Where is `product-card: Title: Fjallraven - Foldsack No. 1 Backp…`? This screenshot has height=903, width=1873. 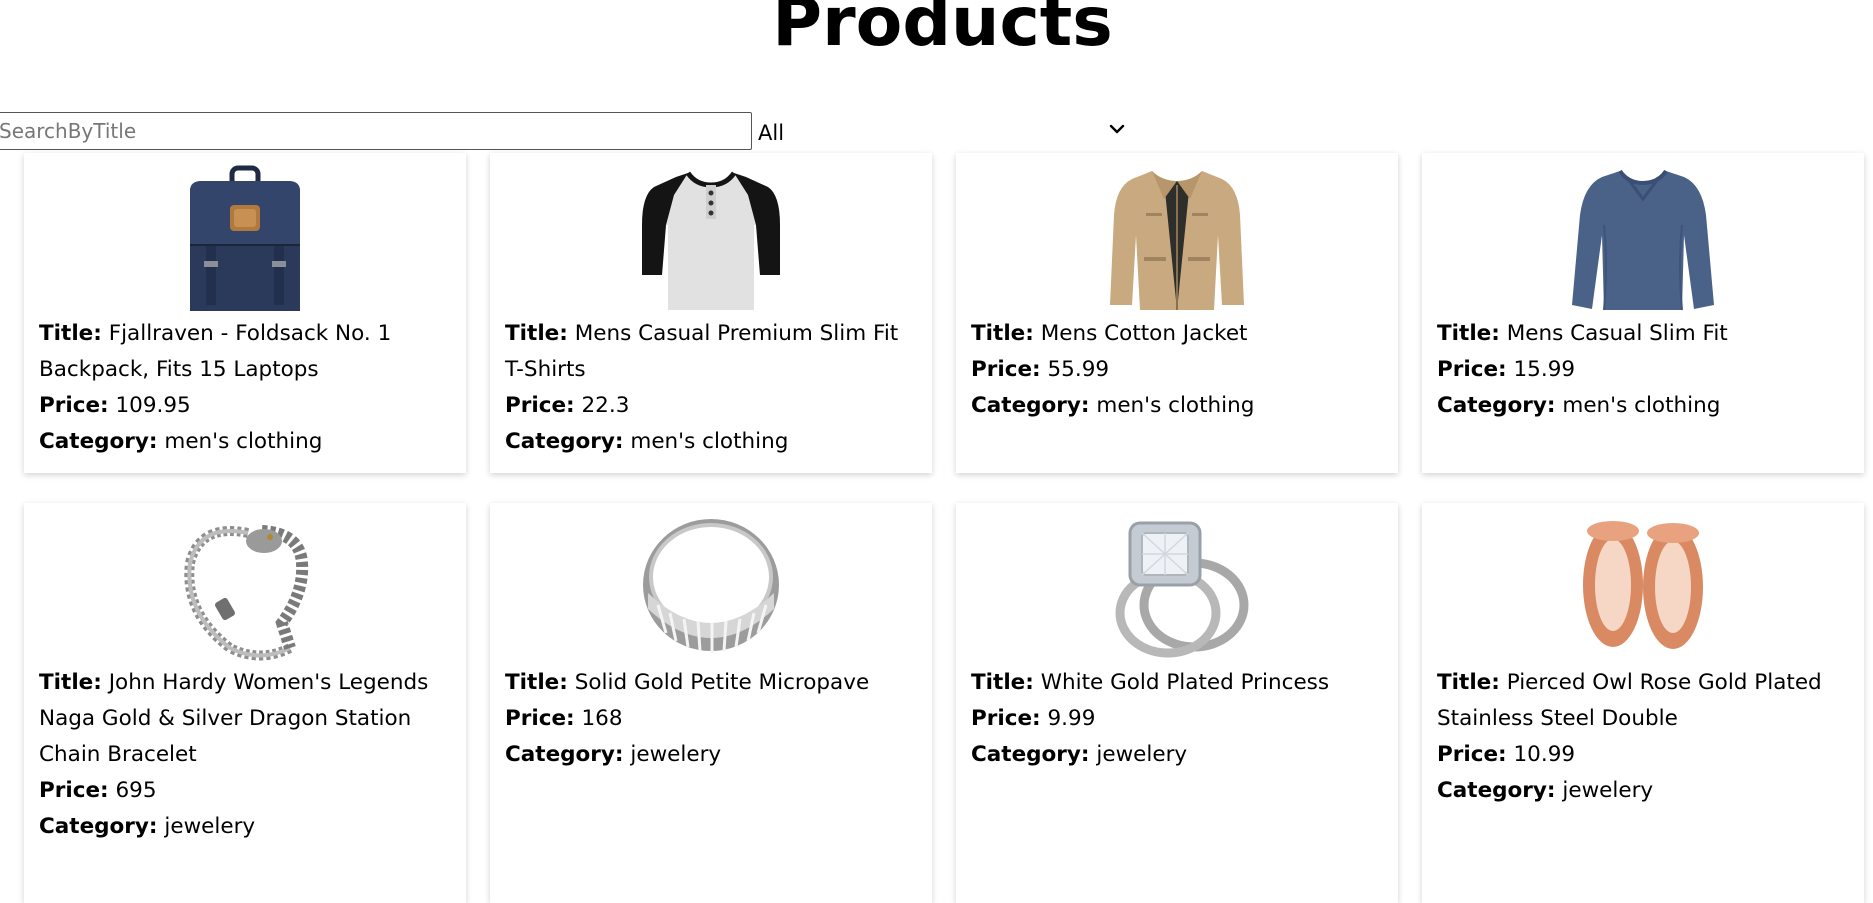
product-card: Title: Fjallraven - Foldsack No. 1 Backp… is located at coordinates (245, 313).